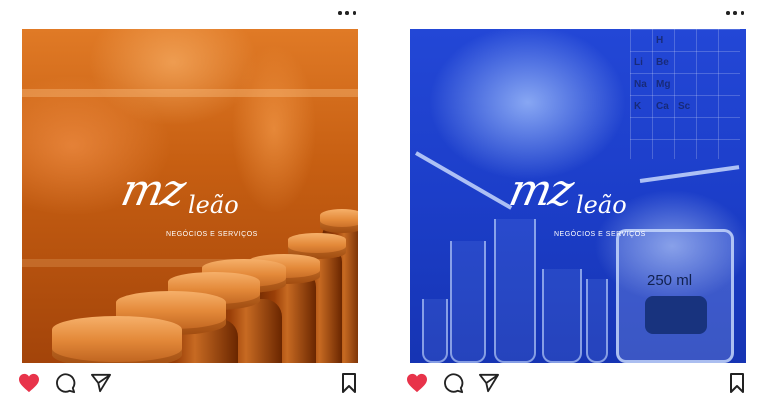 This screenshot has height=406, width=768. I want to click on element-label: Li, so click(638, 62).